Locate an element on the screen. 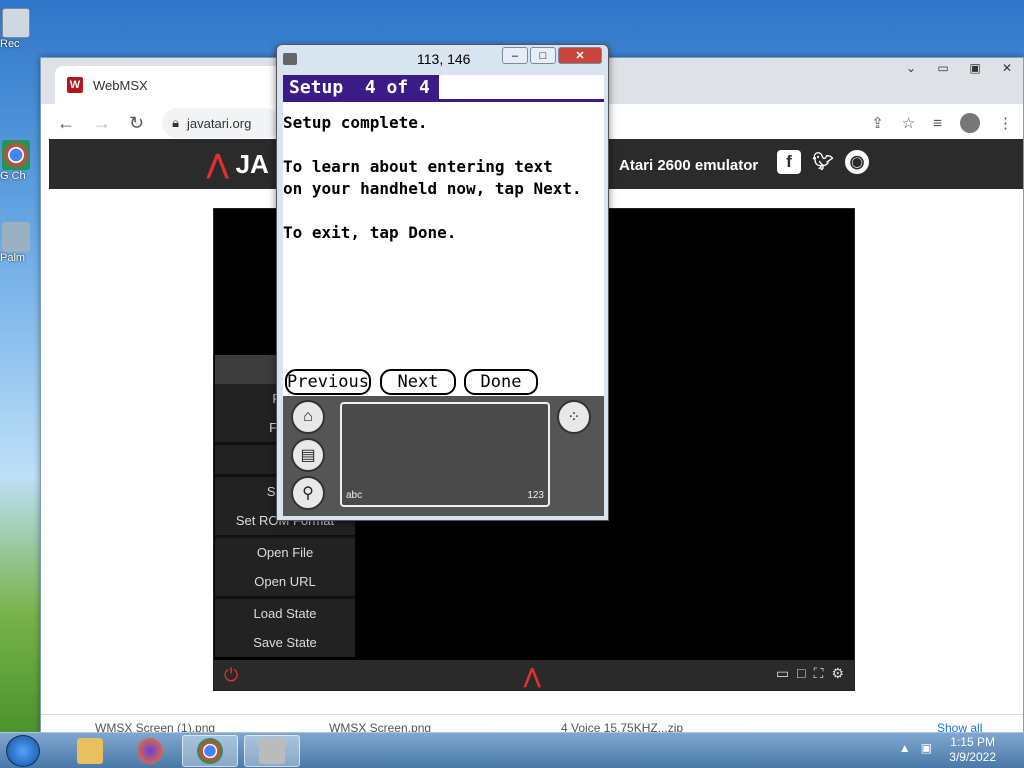 Image resolution: width=1024 pixels, height=768 pixels. desktop-icon-palm: Palm is located at coordinates (16, 243).